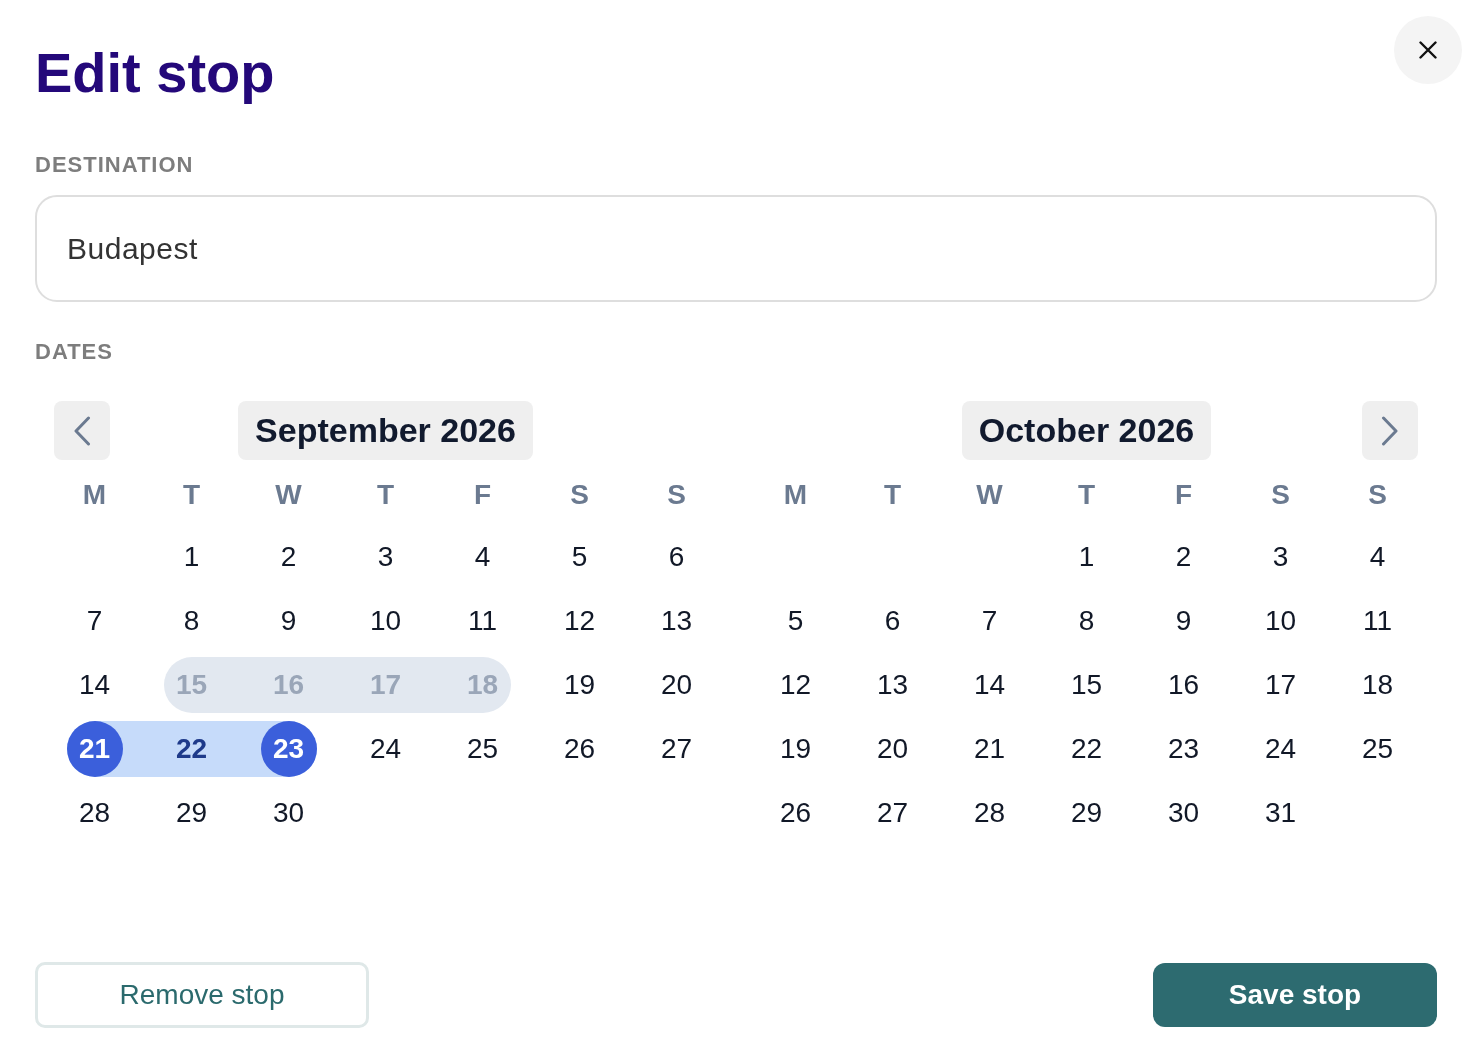 This screenshot has width=1476, height=1054. What do you see at coordinates (1183, 685) in the screenshot?
I see `calendar-day: 16` at bounding box center [1183, 685].